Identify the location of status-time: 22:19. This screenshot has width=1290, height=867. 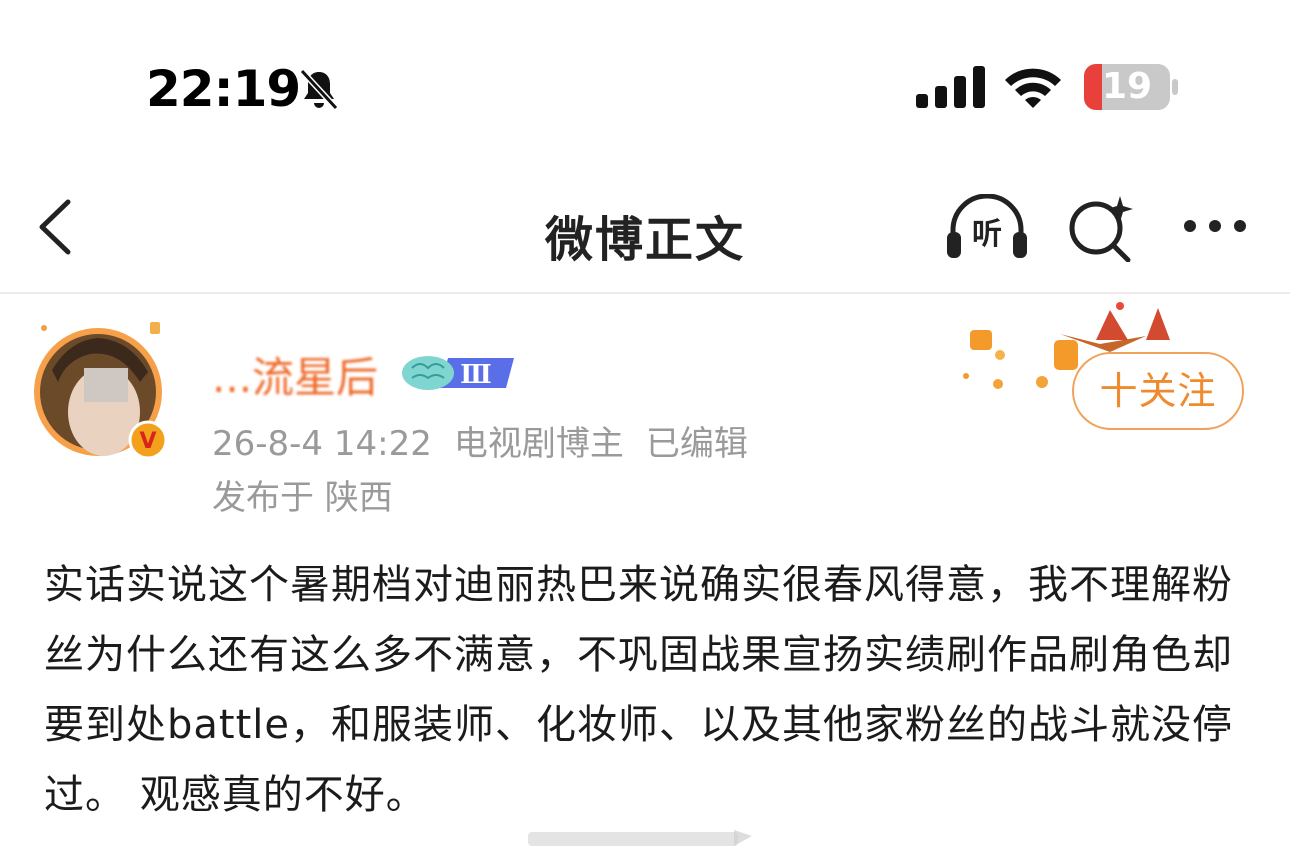
(223, 89).